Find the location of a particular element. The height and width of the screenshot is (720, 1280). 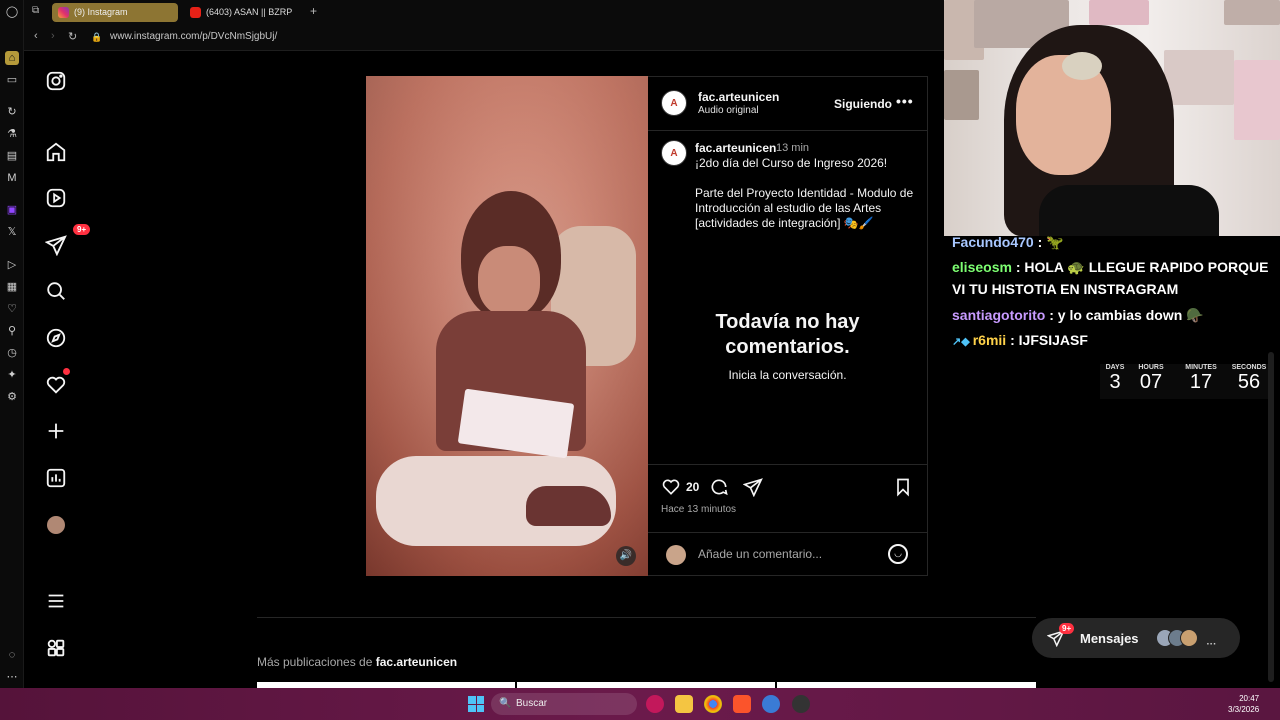

extensions-icon: ✦ is located at coordinates (12, 375).